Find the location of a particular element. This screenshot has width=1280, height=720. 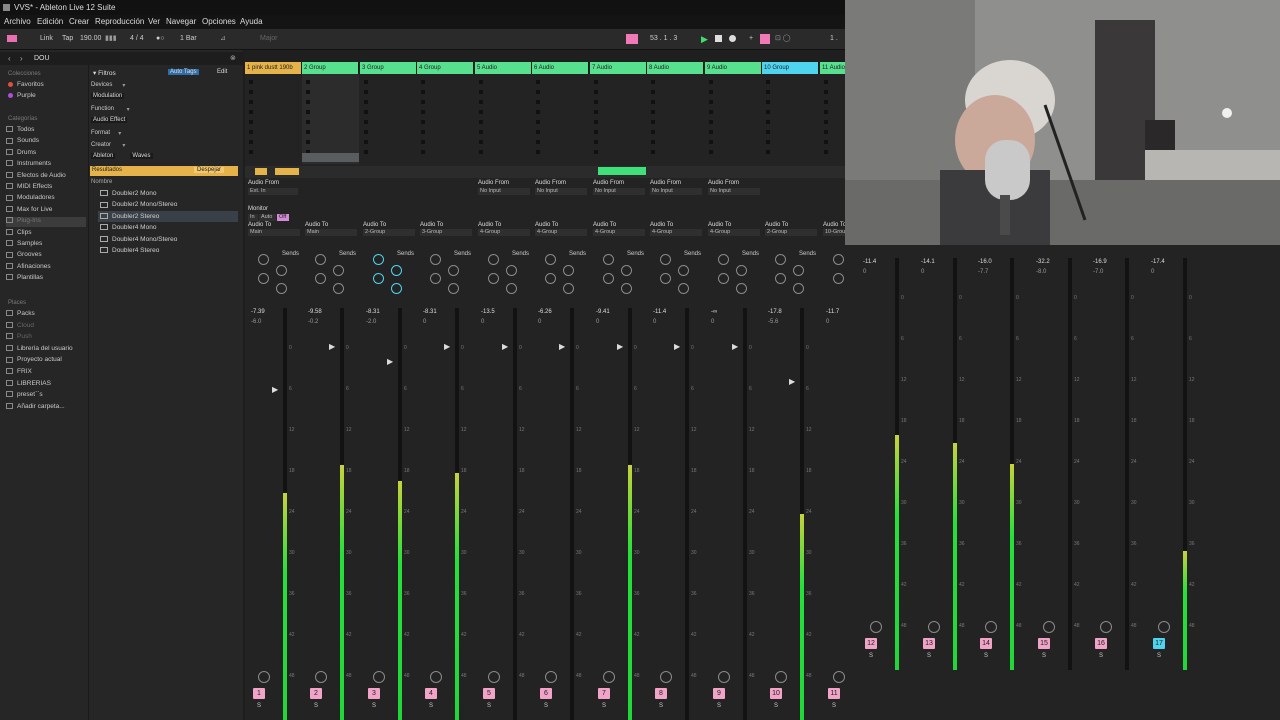

volume-readout: -11.7 0 is located at coordinates (835, 317).